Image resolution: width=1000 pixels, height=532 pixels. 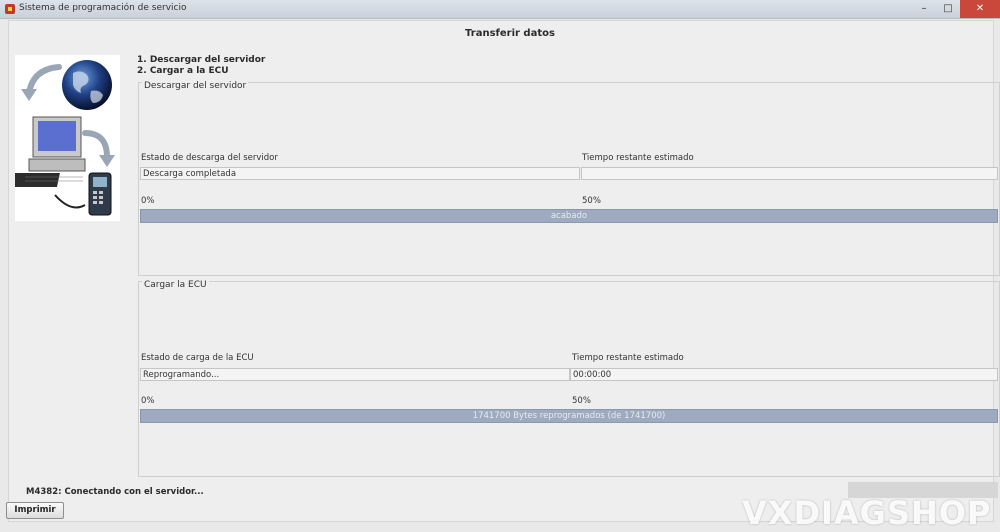 What do you see at coordinates (10, 9) in the screenshot?
I see `app-icon` at bounding box center [10, 9].